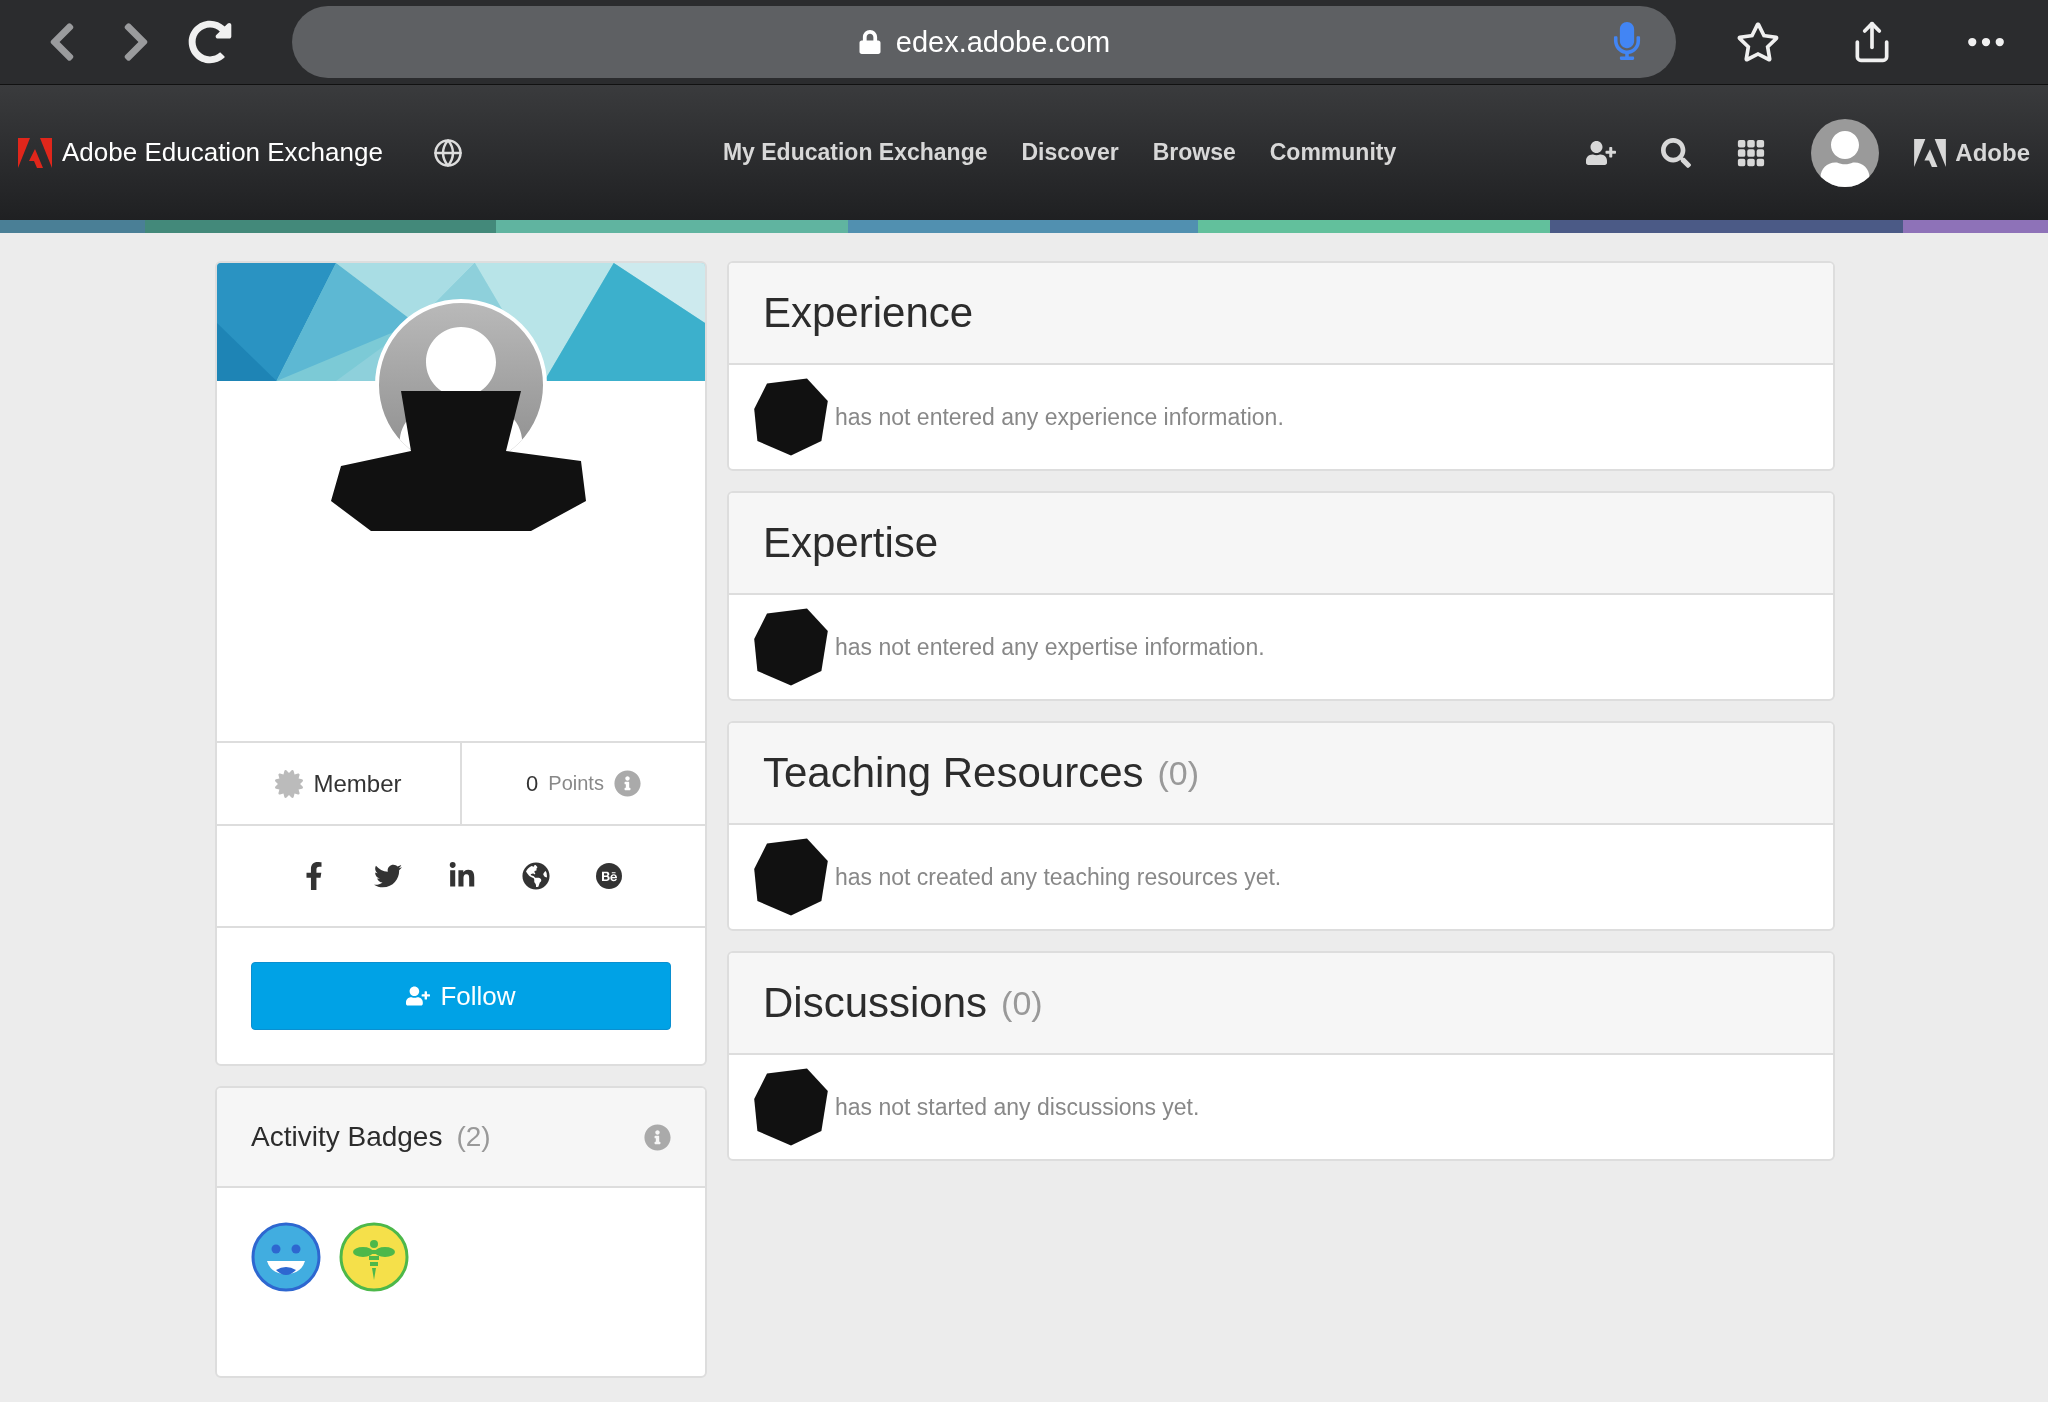  Describe the element at coordinates (418, 996) in the screenshot. I see `add-user-icon` at that location.